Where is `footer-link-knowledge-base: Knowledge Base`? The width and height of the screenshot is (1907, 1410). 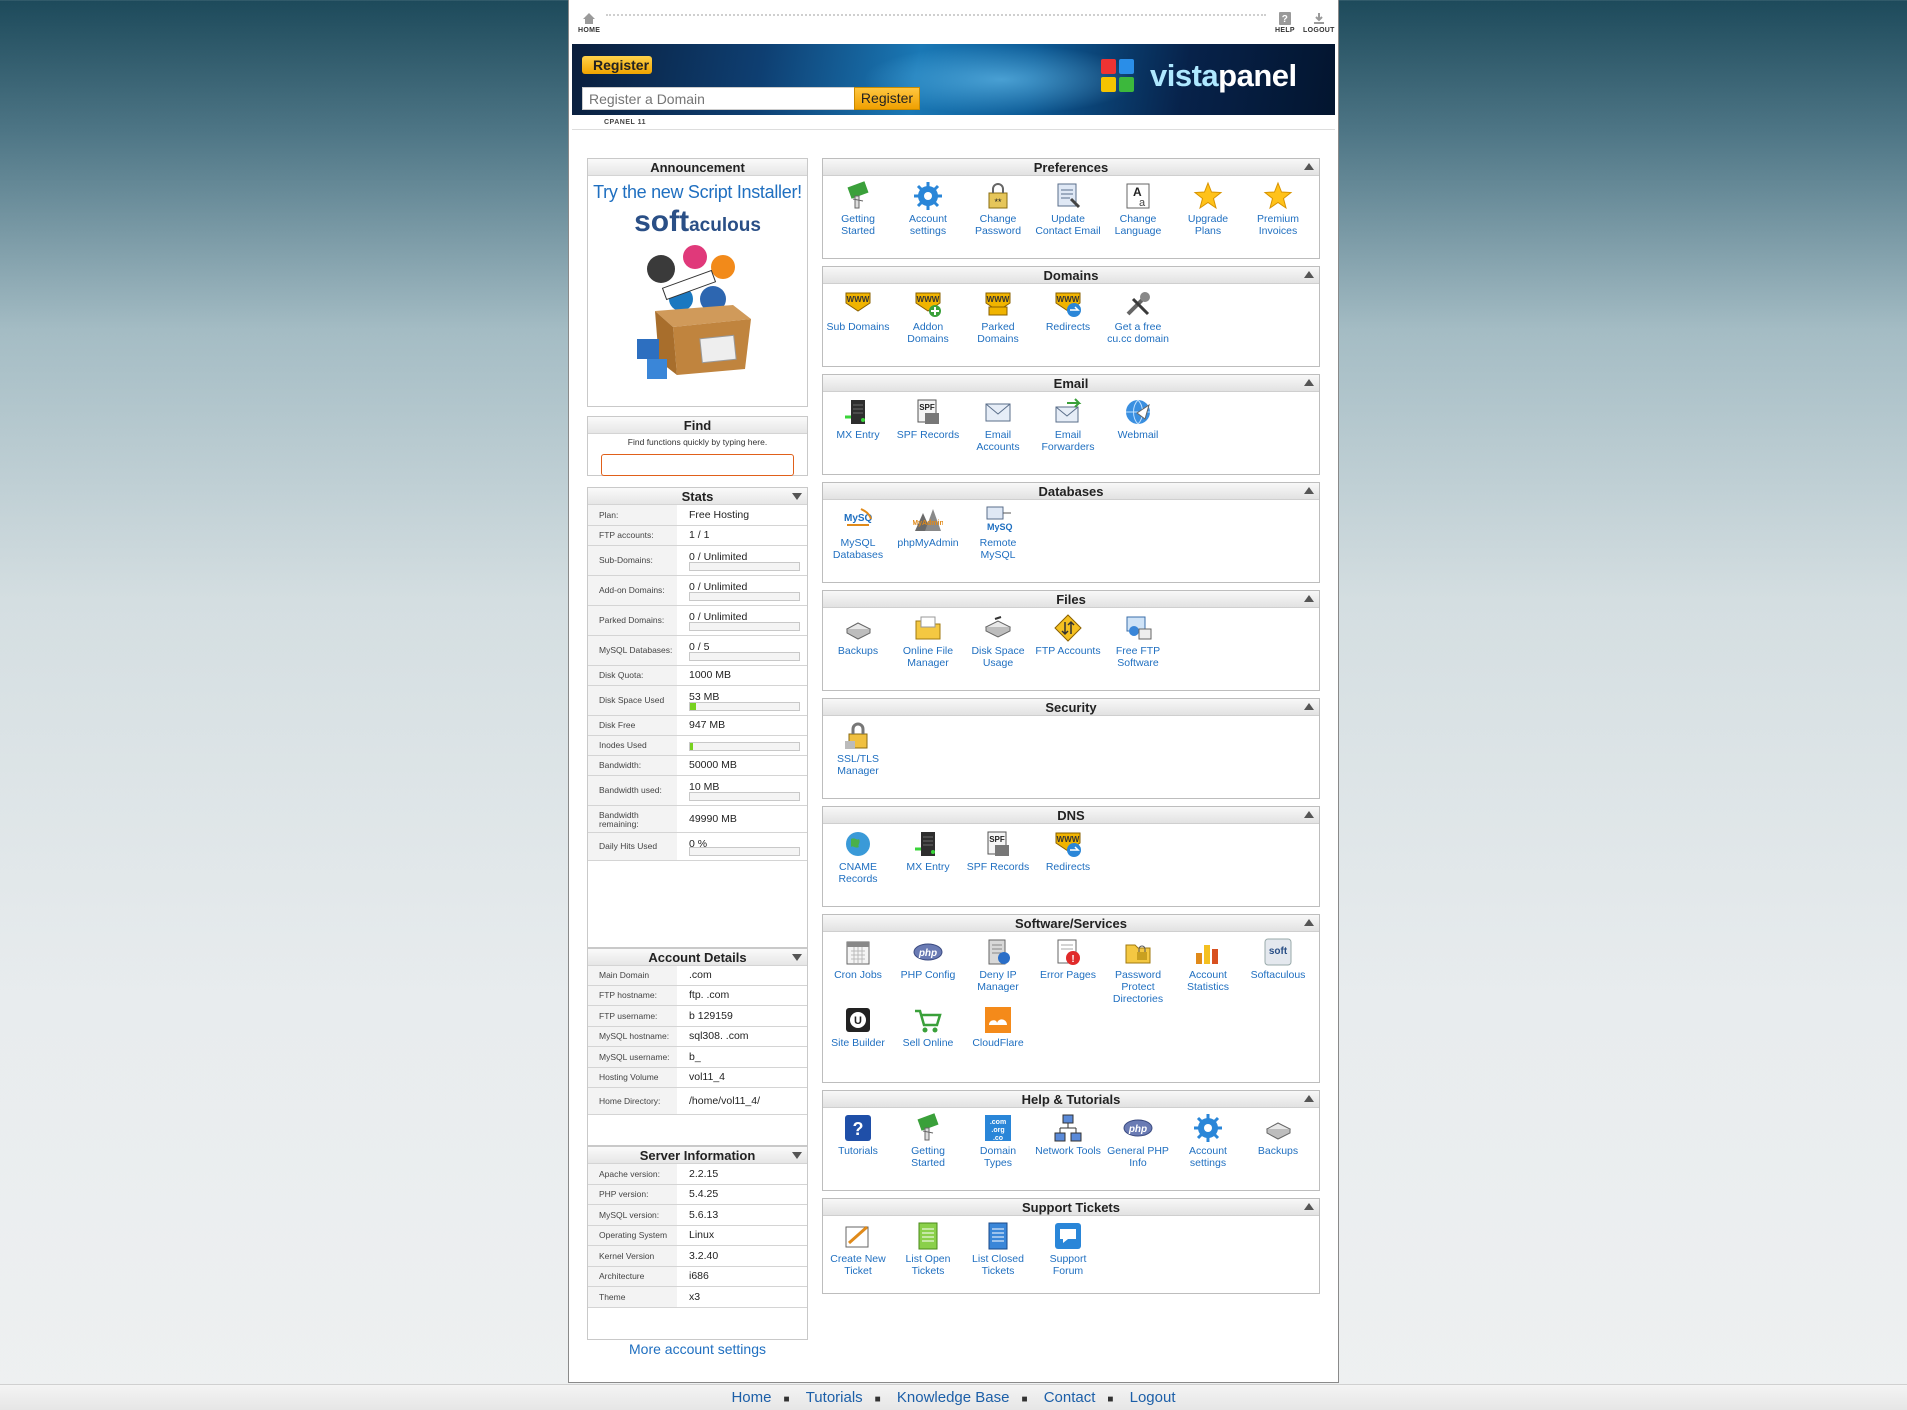 footer-link-knowledge-base: Knowledge Base is located at coordinates (953, 1397).